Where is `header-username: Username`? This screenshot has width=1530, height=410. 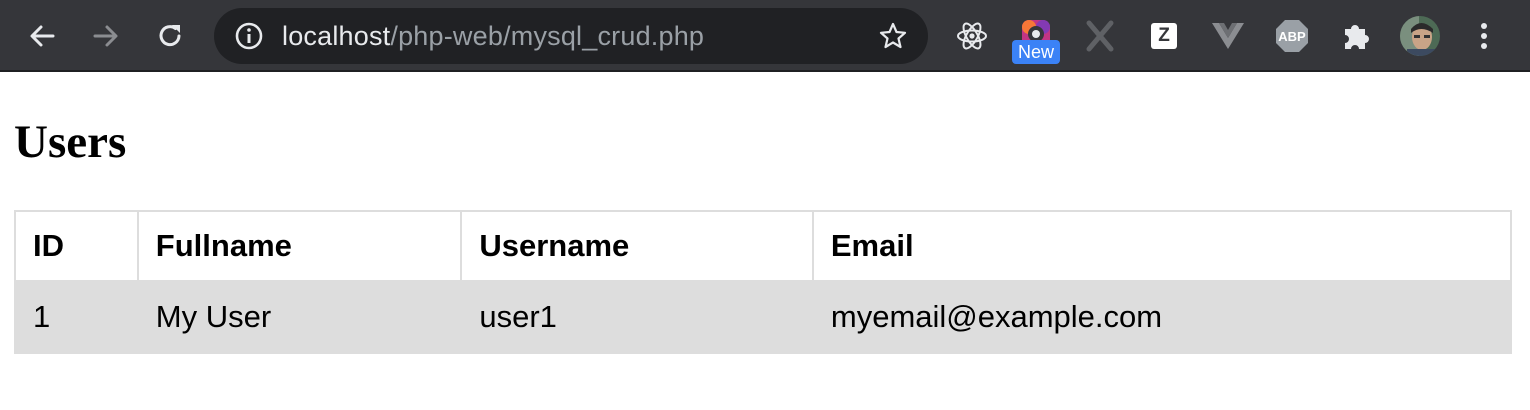 header-username: Username is located at coordinates (637, 246).